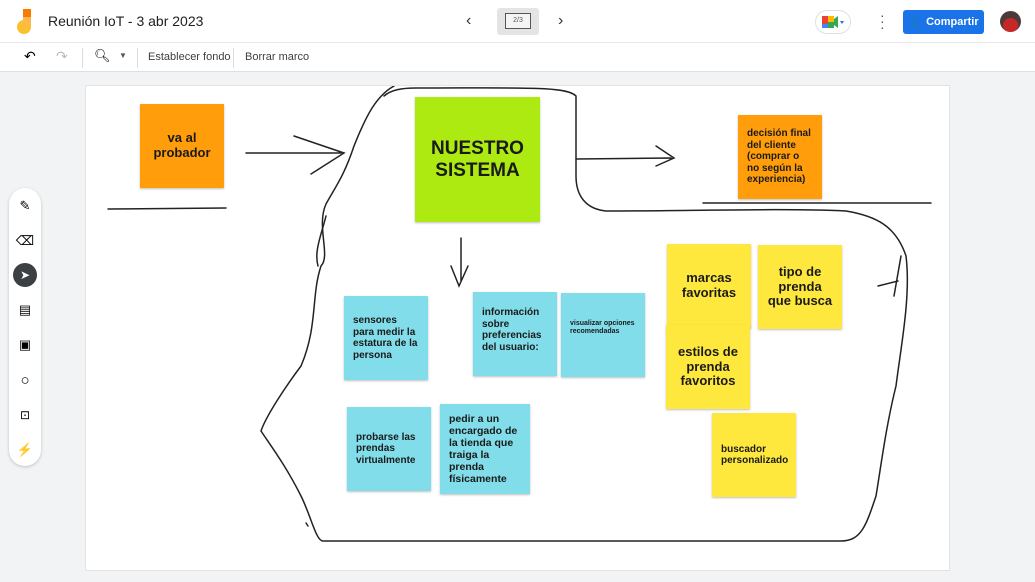 This screenshot has height=582, width=1035. Describe the element at coordinates (1010, 21) in the screenshot. I see `avatar` at that location.